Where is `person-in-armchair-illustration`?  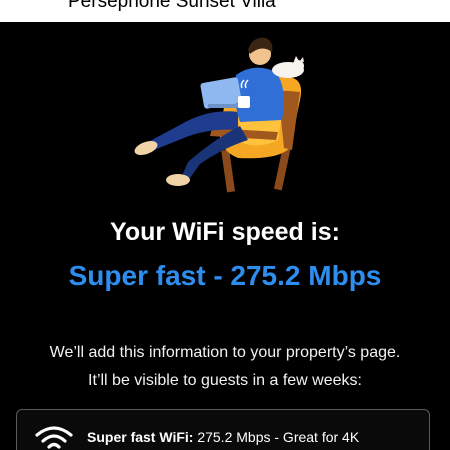 person-in-armchair-illustration is located at coordinates (219, 115).